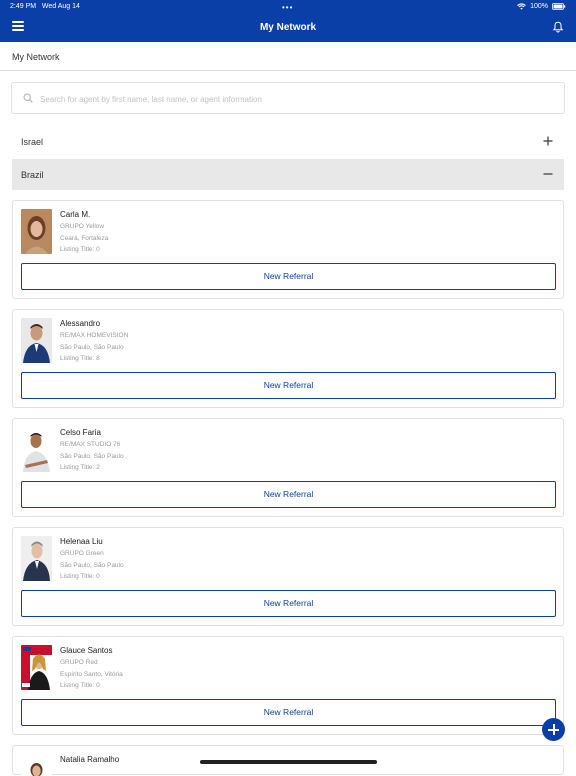 The image size is (576, 776). I want to click on agent-company: GRUPO Red, so click(79, 662).